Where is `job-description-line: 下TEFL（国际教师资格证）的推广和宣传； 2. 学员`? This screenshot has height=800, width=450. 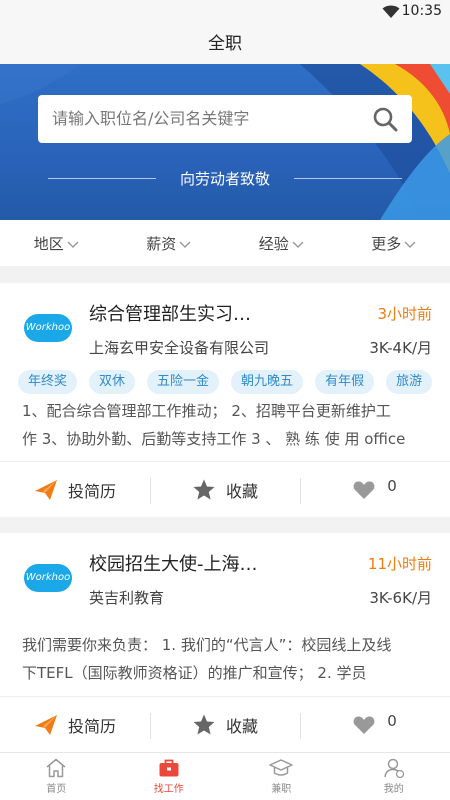
job-description-line: 下TEFL（国际教师资格证）的推广和宣传； 2. 学员 is located at coordinates (194, 673).